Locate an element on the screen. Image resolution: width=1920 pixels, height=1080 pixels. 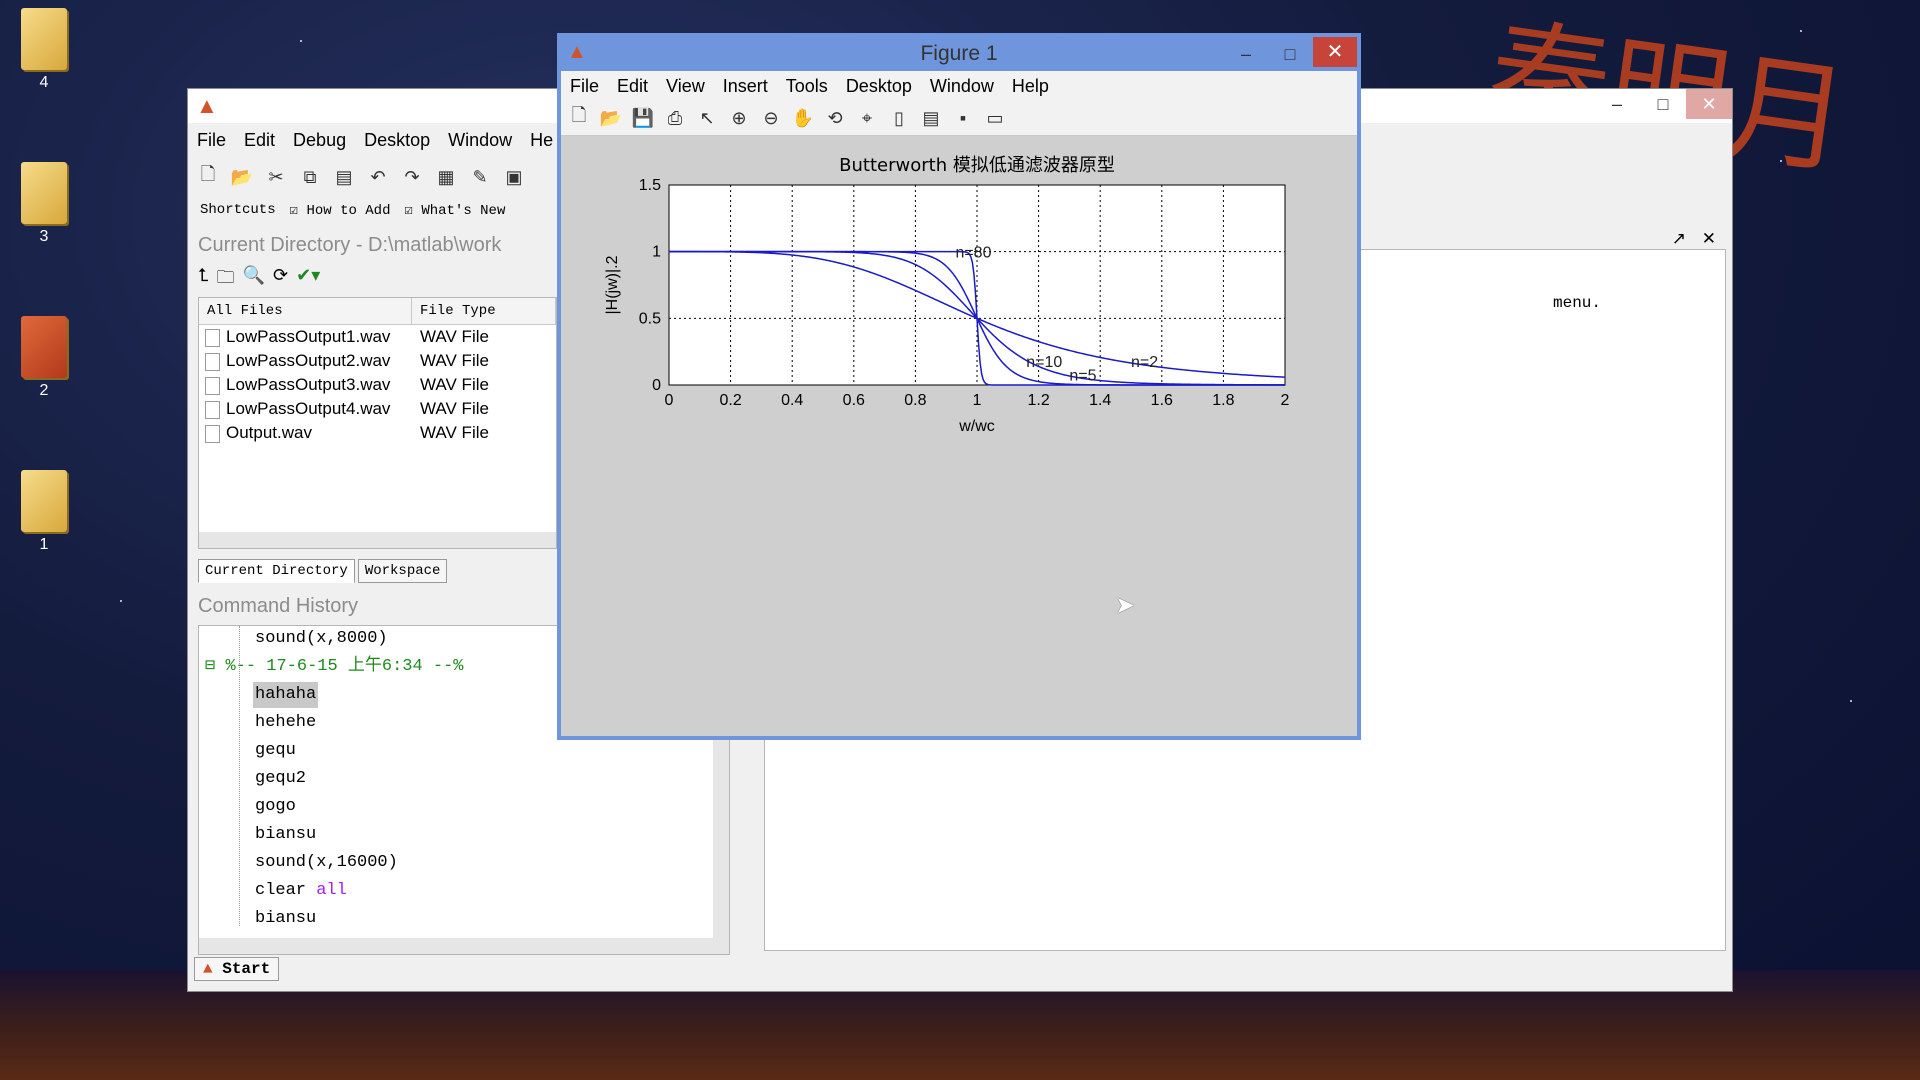
folder-up-icon: ⮤ is located at coordinates (203, 280).